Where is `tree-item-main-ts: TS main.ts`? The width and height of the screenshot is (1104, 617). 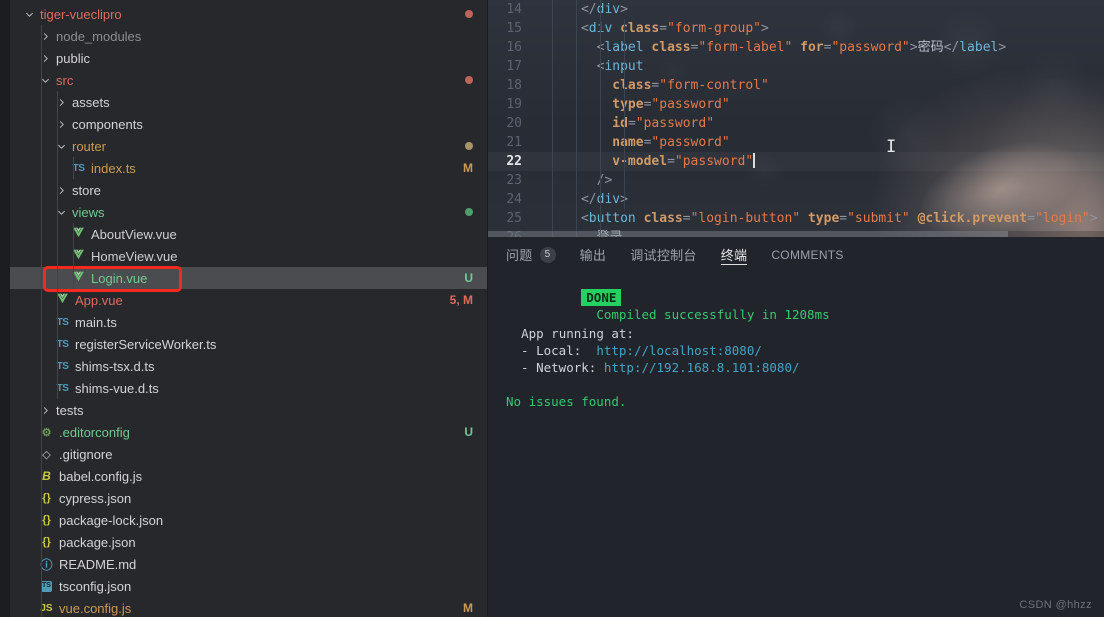 tree-item-main-ts: TS main.ts is located at coordinates (248, 322).